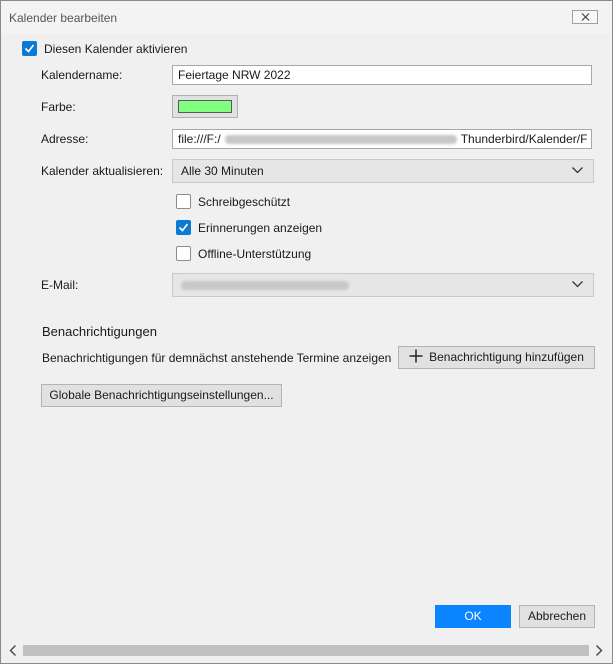 This screenshot has height=664, width=613. I want to click on title-bar: Kalender bearbeiten, so click(306, 17).